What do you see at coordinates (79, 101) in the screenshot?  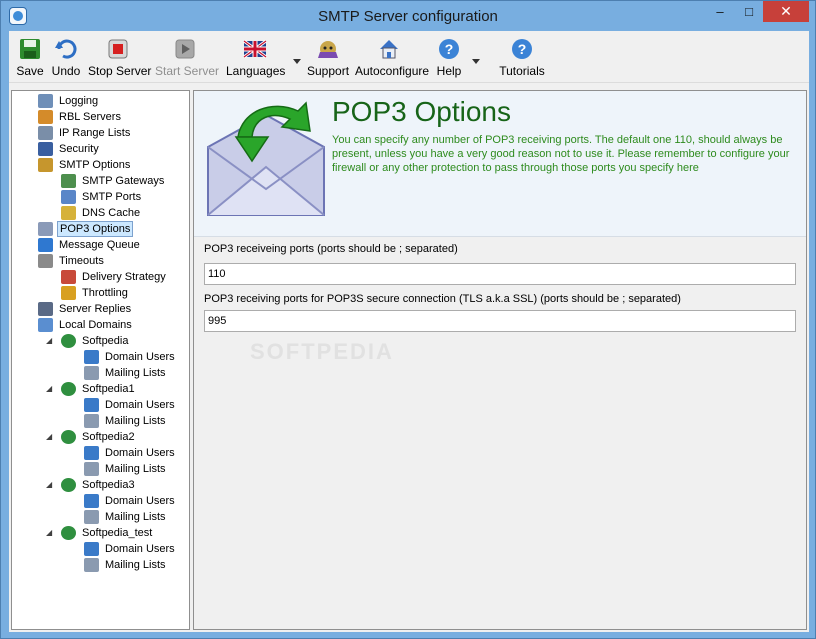 I see `tree-item-label: Logging` at bounding box center [79, 101].